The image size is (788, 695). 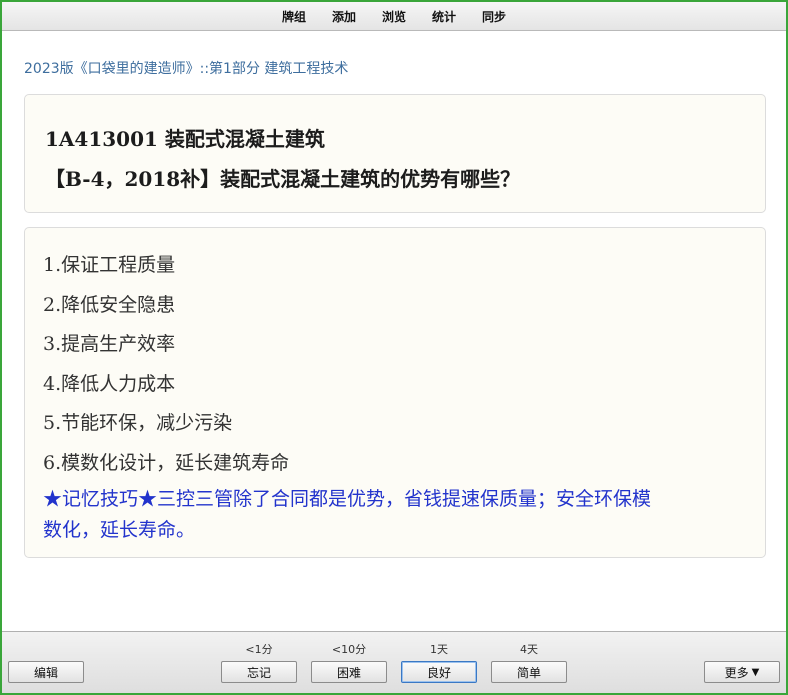 What do you see at coordinates (109, 265) in the screenshot?
I see `answer-item: 1.保证工程质量` at bounding box center [109, 265].